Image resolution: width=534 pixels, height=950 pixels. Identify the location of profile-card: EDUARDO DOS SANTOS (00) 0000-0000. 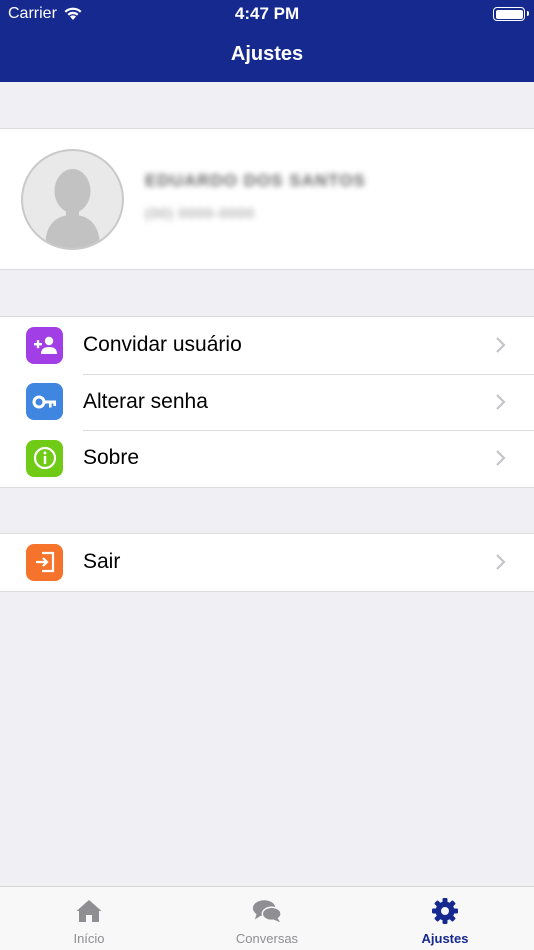
(267, 199).